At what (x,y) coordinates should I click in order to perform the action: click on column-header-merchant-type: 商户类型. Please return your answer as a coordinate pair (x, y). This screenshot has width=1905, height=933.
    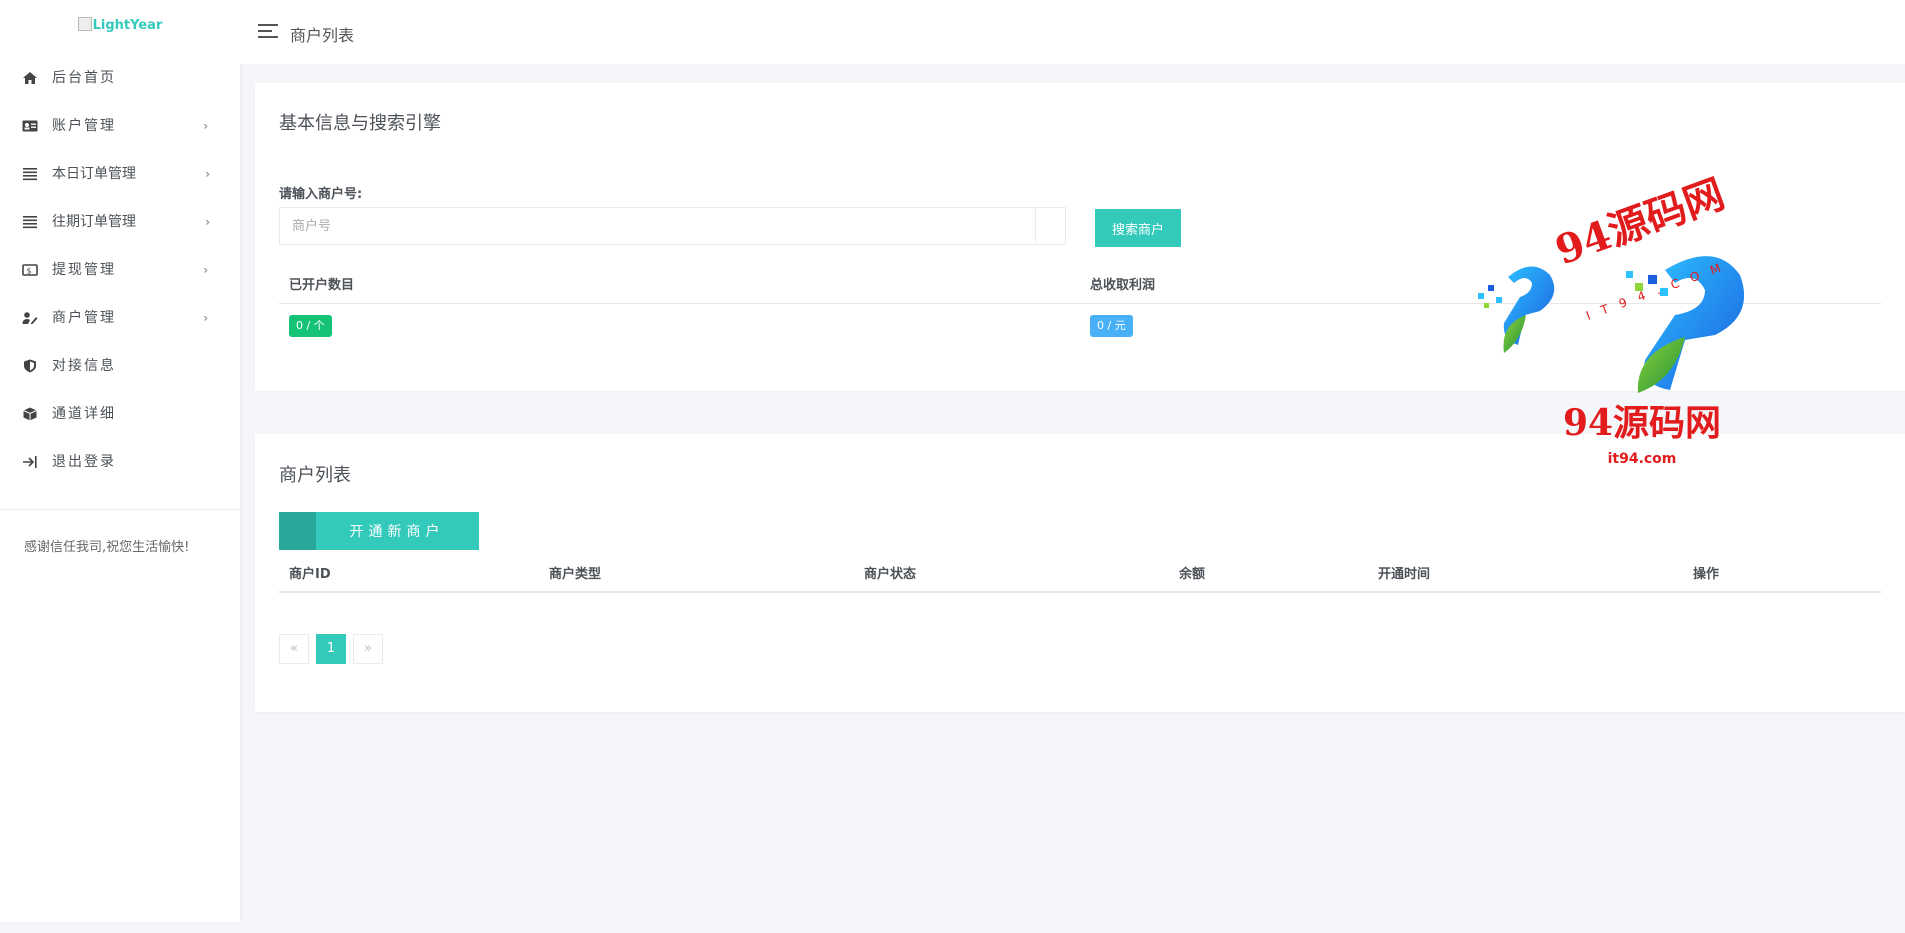
    Looking at the image, I should click on (575, 574).